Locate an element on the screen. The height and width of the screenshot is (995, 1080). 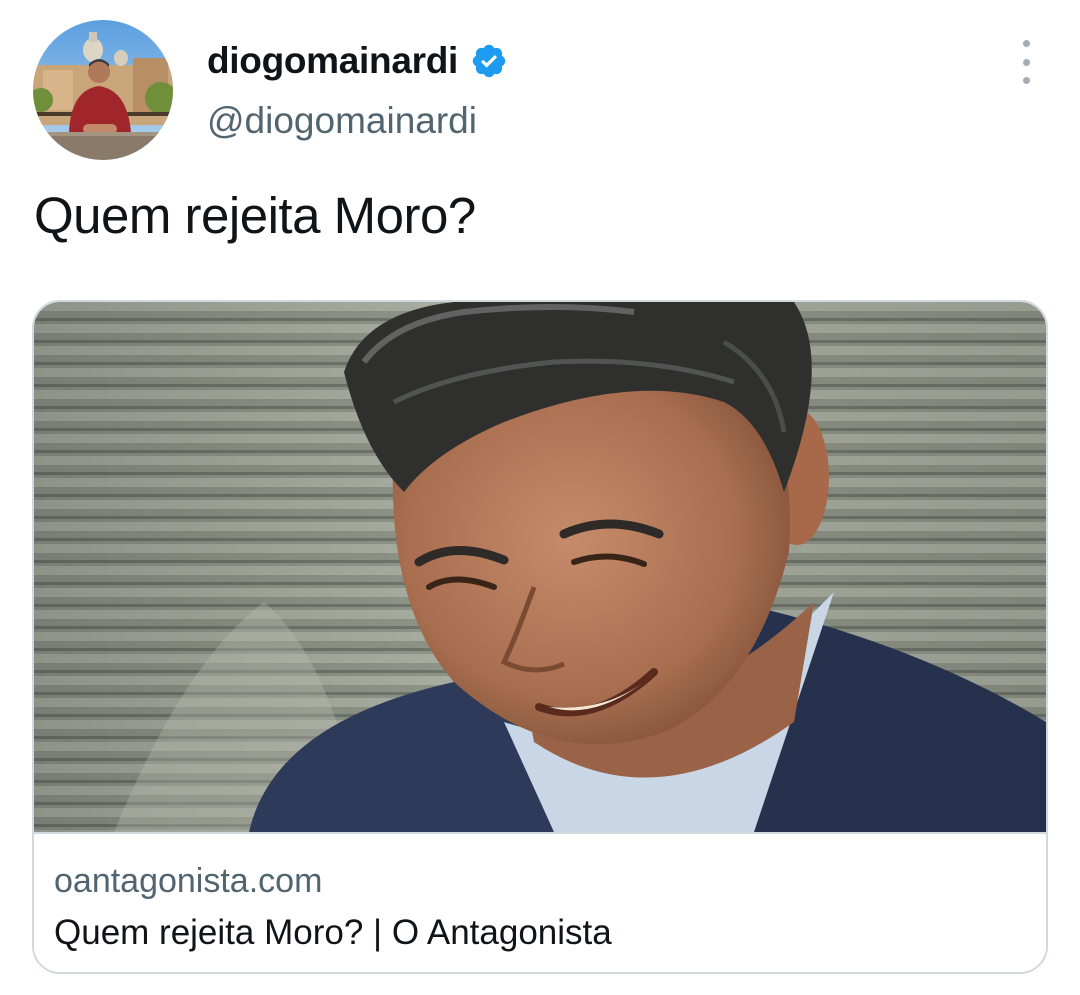
avatar-photo is located at coordinates (103, 90).